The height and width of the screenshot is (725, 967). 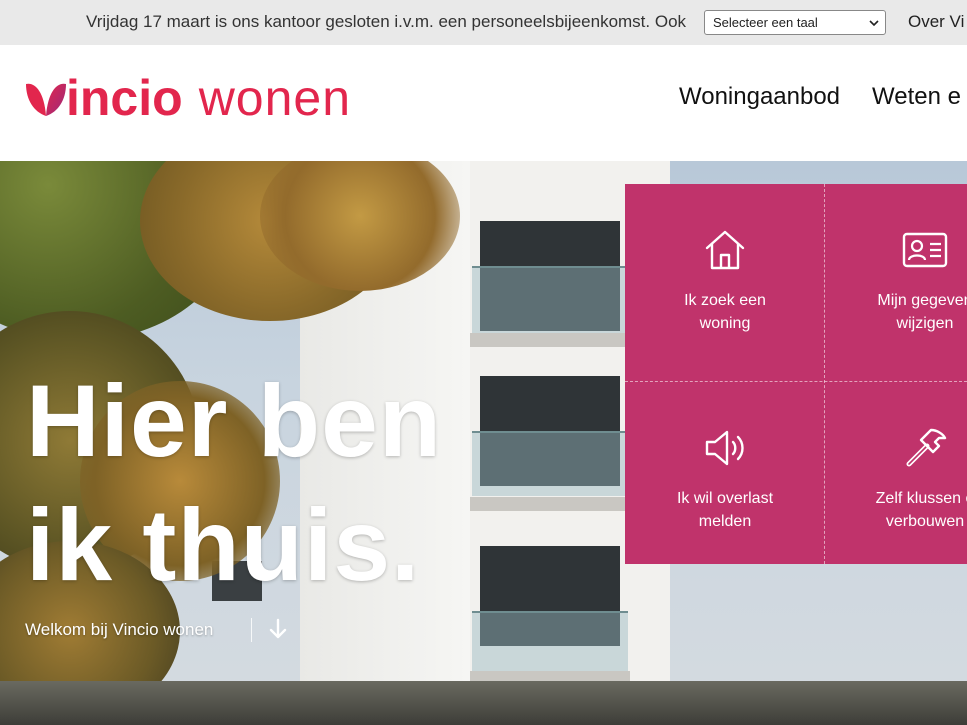 I want to click on hero-title: Hier ben ik thuis., so click(x=234, y=483).